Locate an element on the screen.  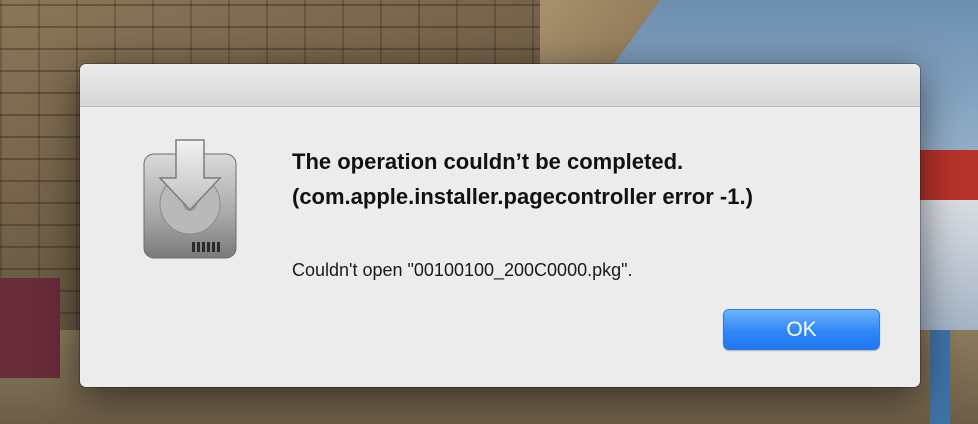
dialog-titlebar is located at coordinates (500, 85).